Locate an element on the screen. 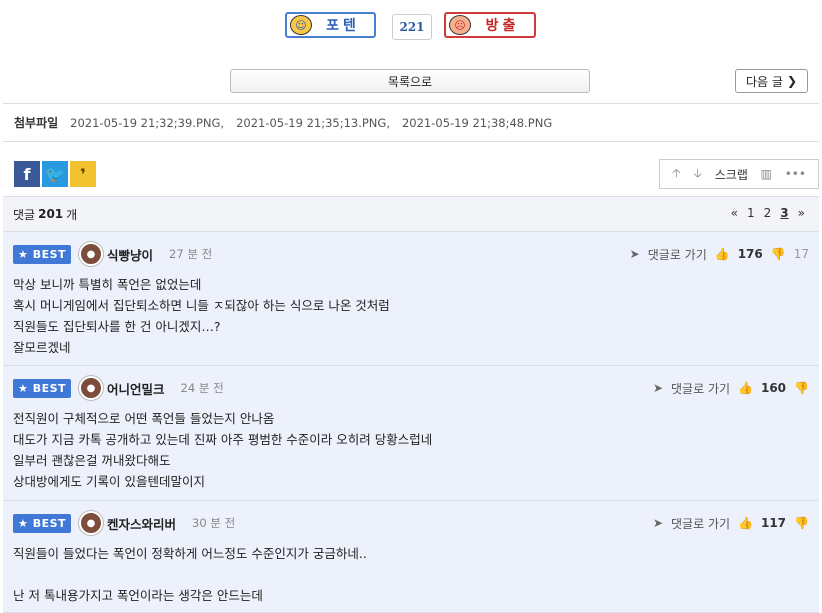  downvote-count: 17 is located at coordinates (801, 254).